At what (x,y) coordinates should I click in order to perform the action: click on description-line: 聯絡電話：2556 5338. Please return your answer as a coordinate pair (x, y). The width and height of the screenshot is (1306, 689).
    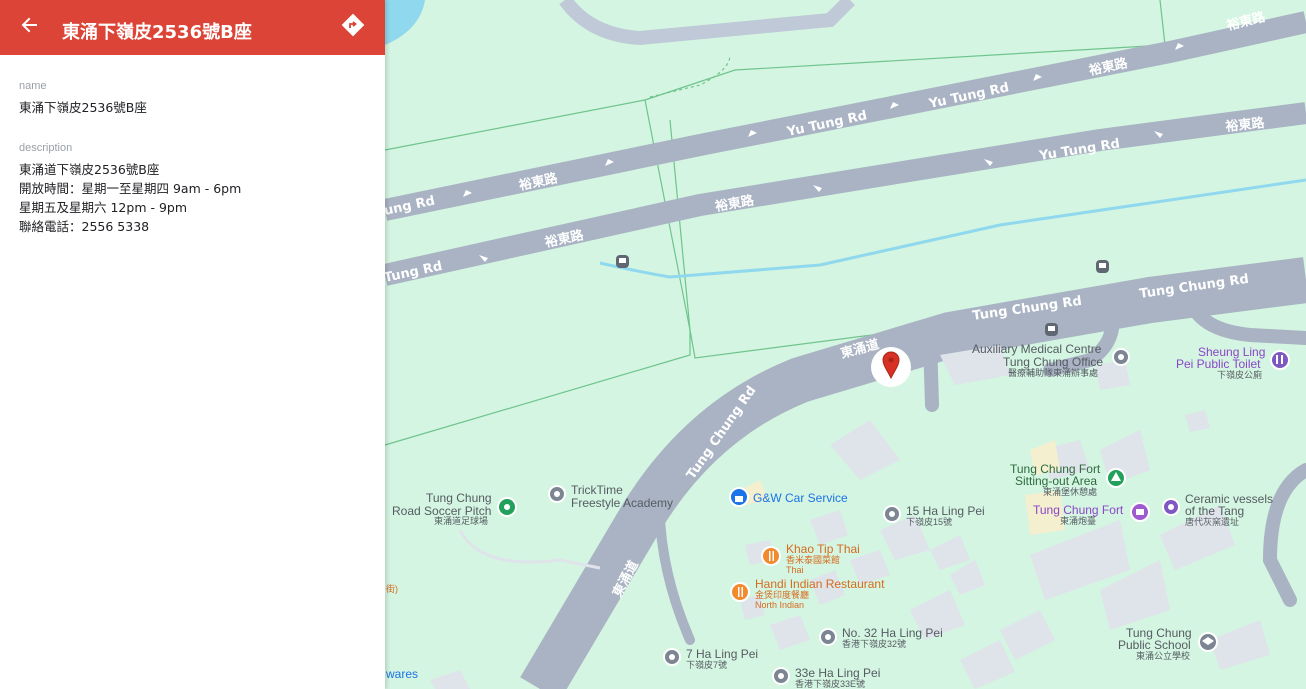
    Looking at the image, I should click on (84, 226).